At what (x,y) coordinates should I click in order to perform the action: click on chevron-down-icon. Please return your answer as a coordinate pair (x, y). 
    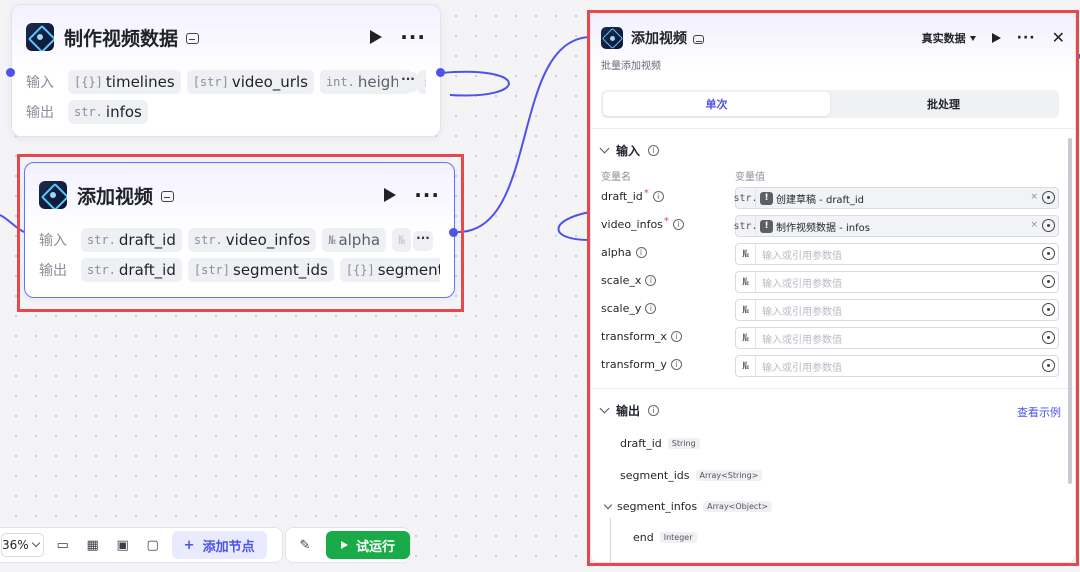
    Looking at the image, I should click on (35, 543).